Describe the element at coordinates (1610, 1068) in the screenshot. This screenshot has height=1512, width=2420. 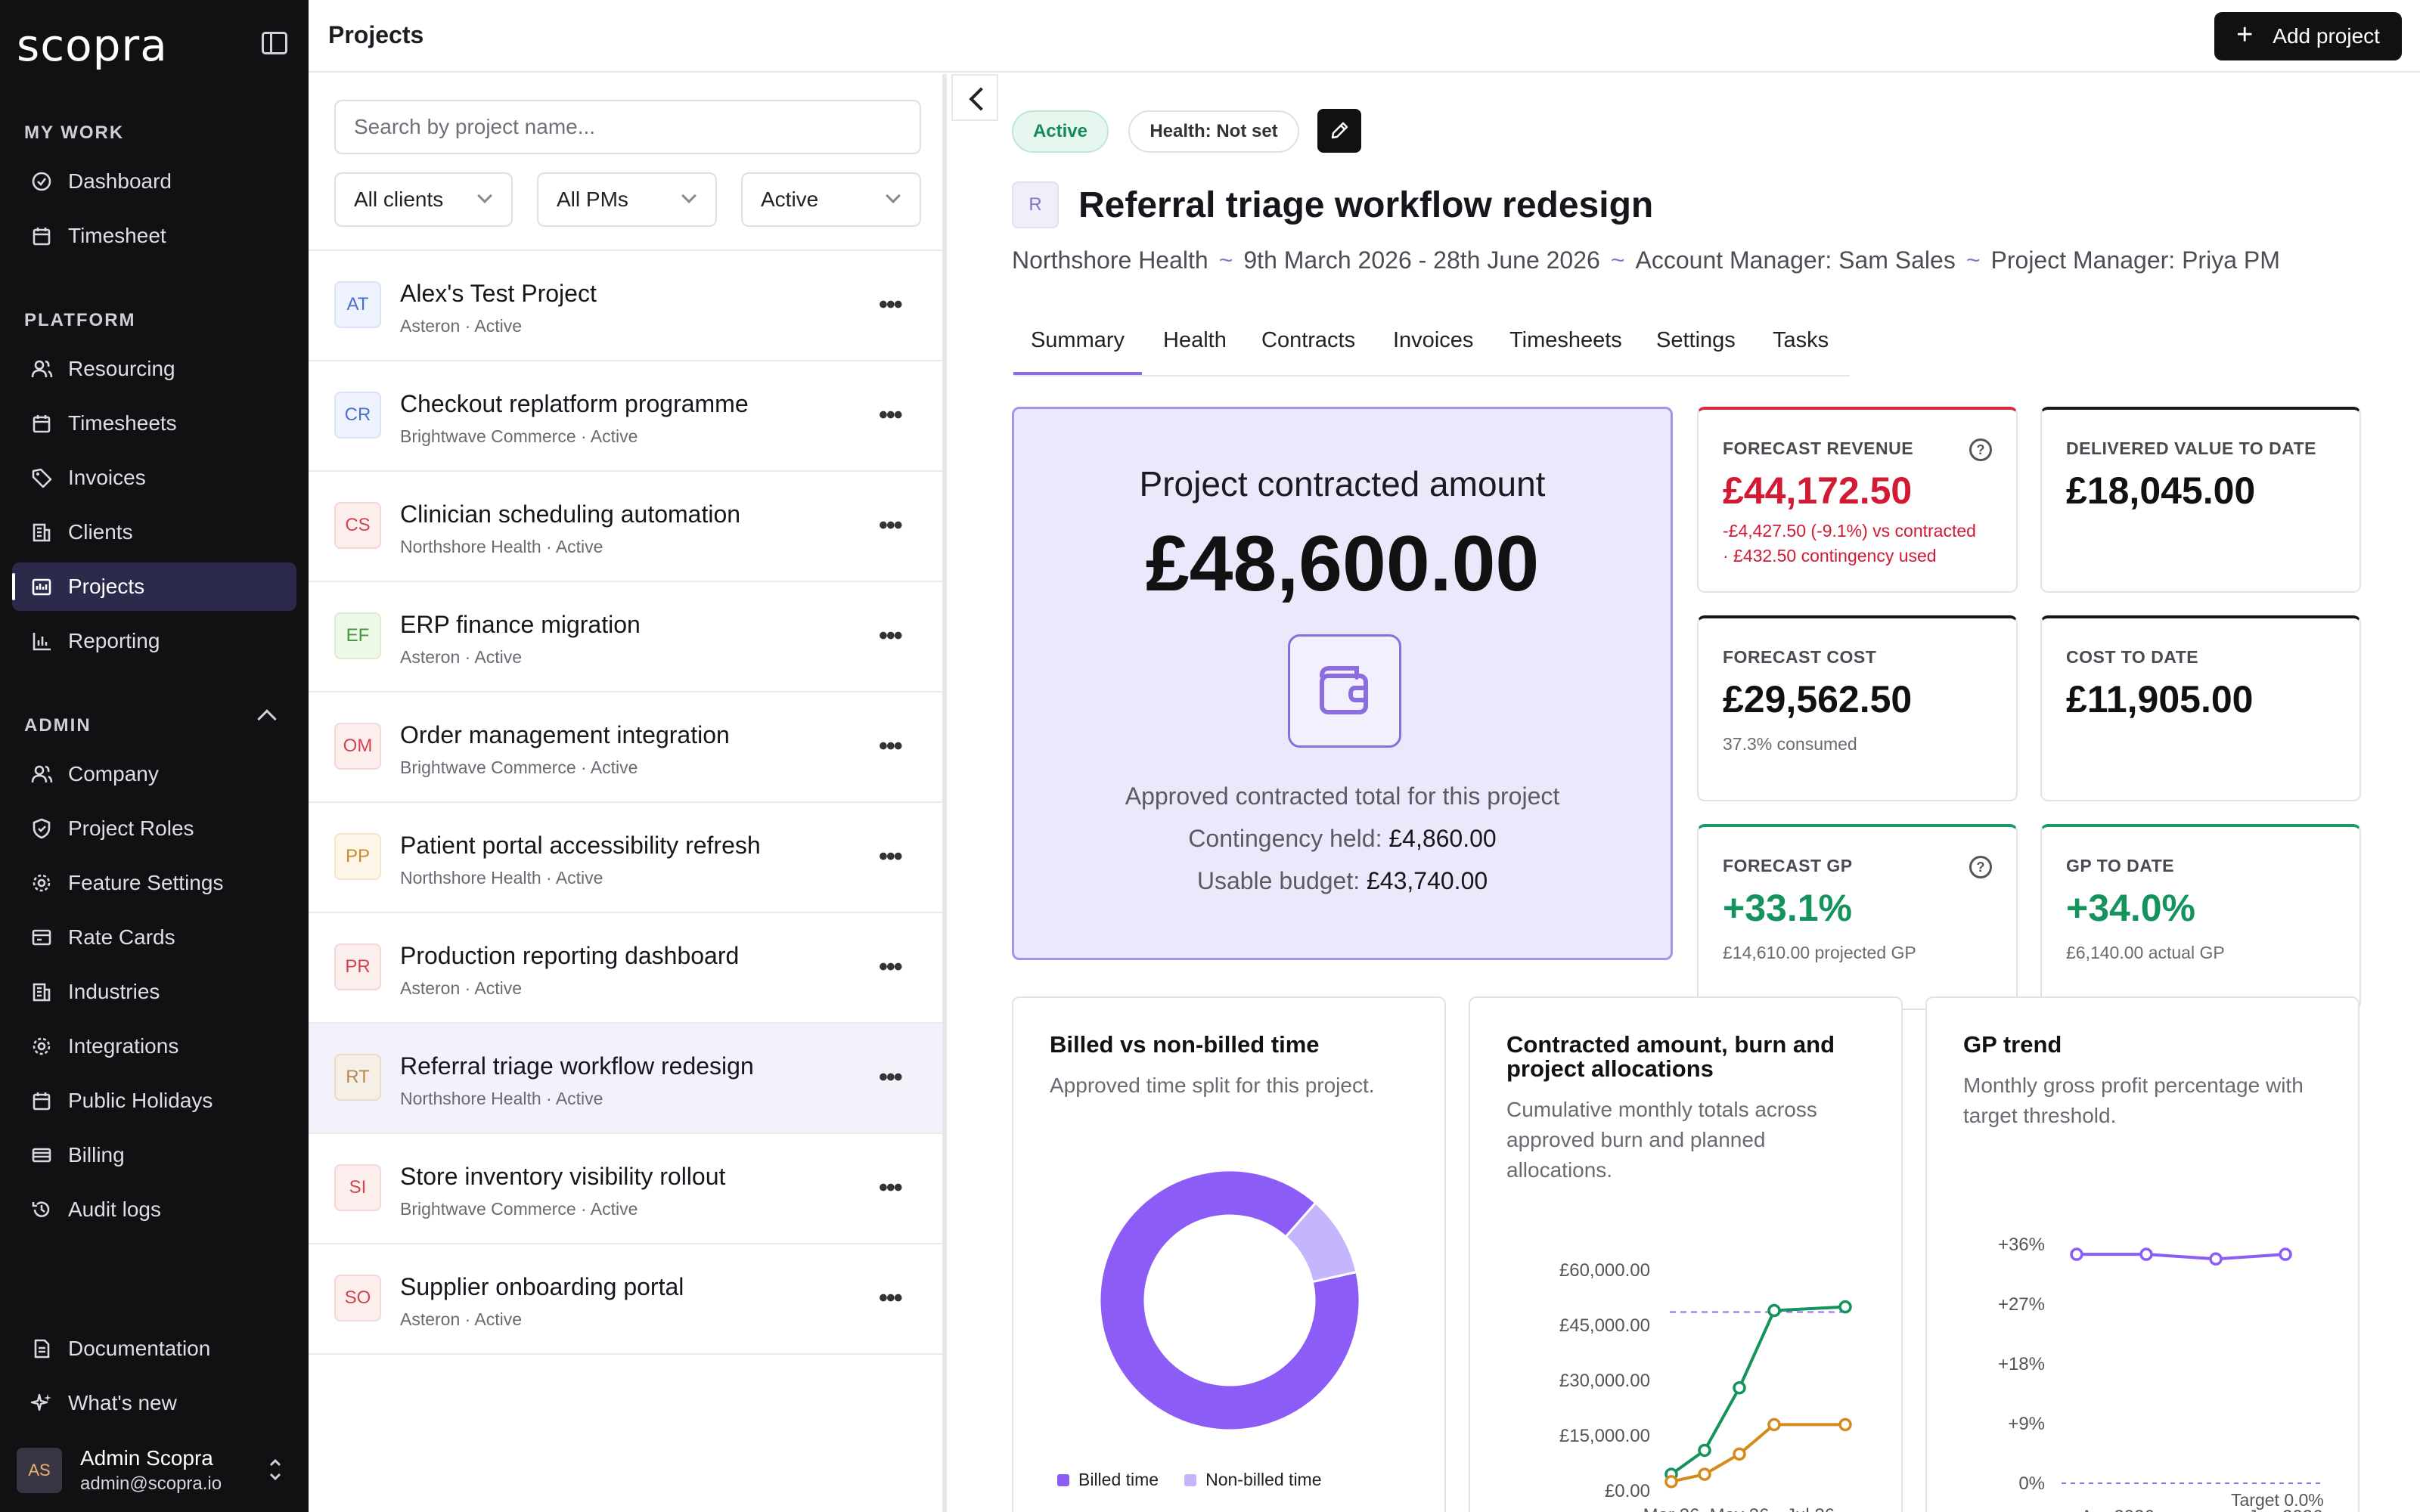
I see `chart-title-line: project allocations` at that location.